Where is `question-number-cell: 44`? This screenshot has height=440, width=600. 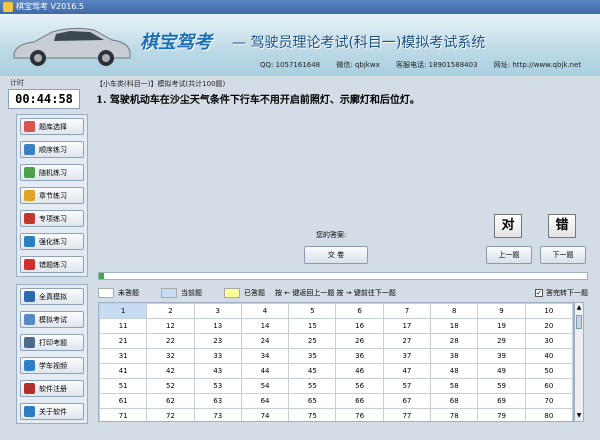
question-number-cell: 44 is located at coordinates (265, 371).